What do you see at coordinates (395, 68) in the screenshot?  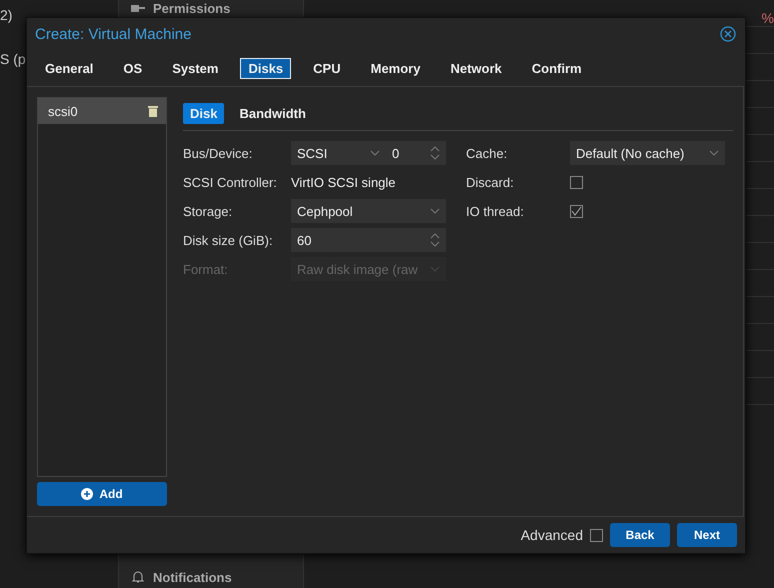 I see `wizard-tab: Memory` at bounding box center [395, 68].